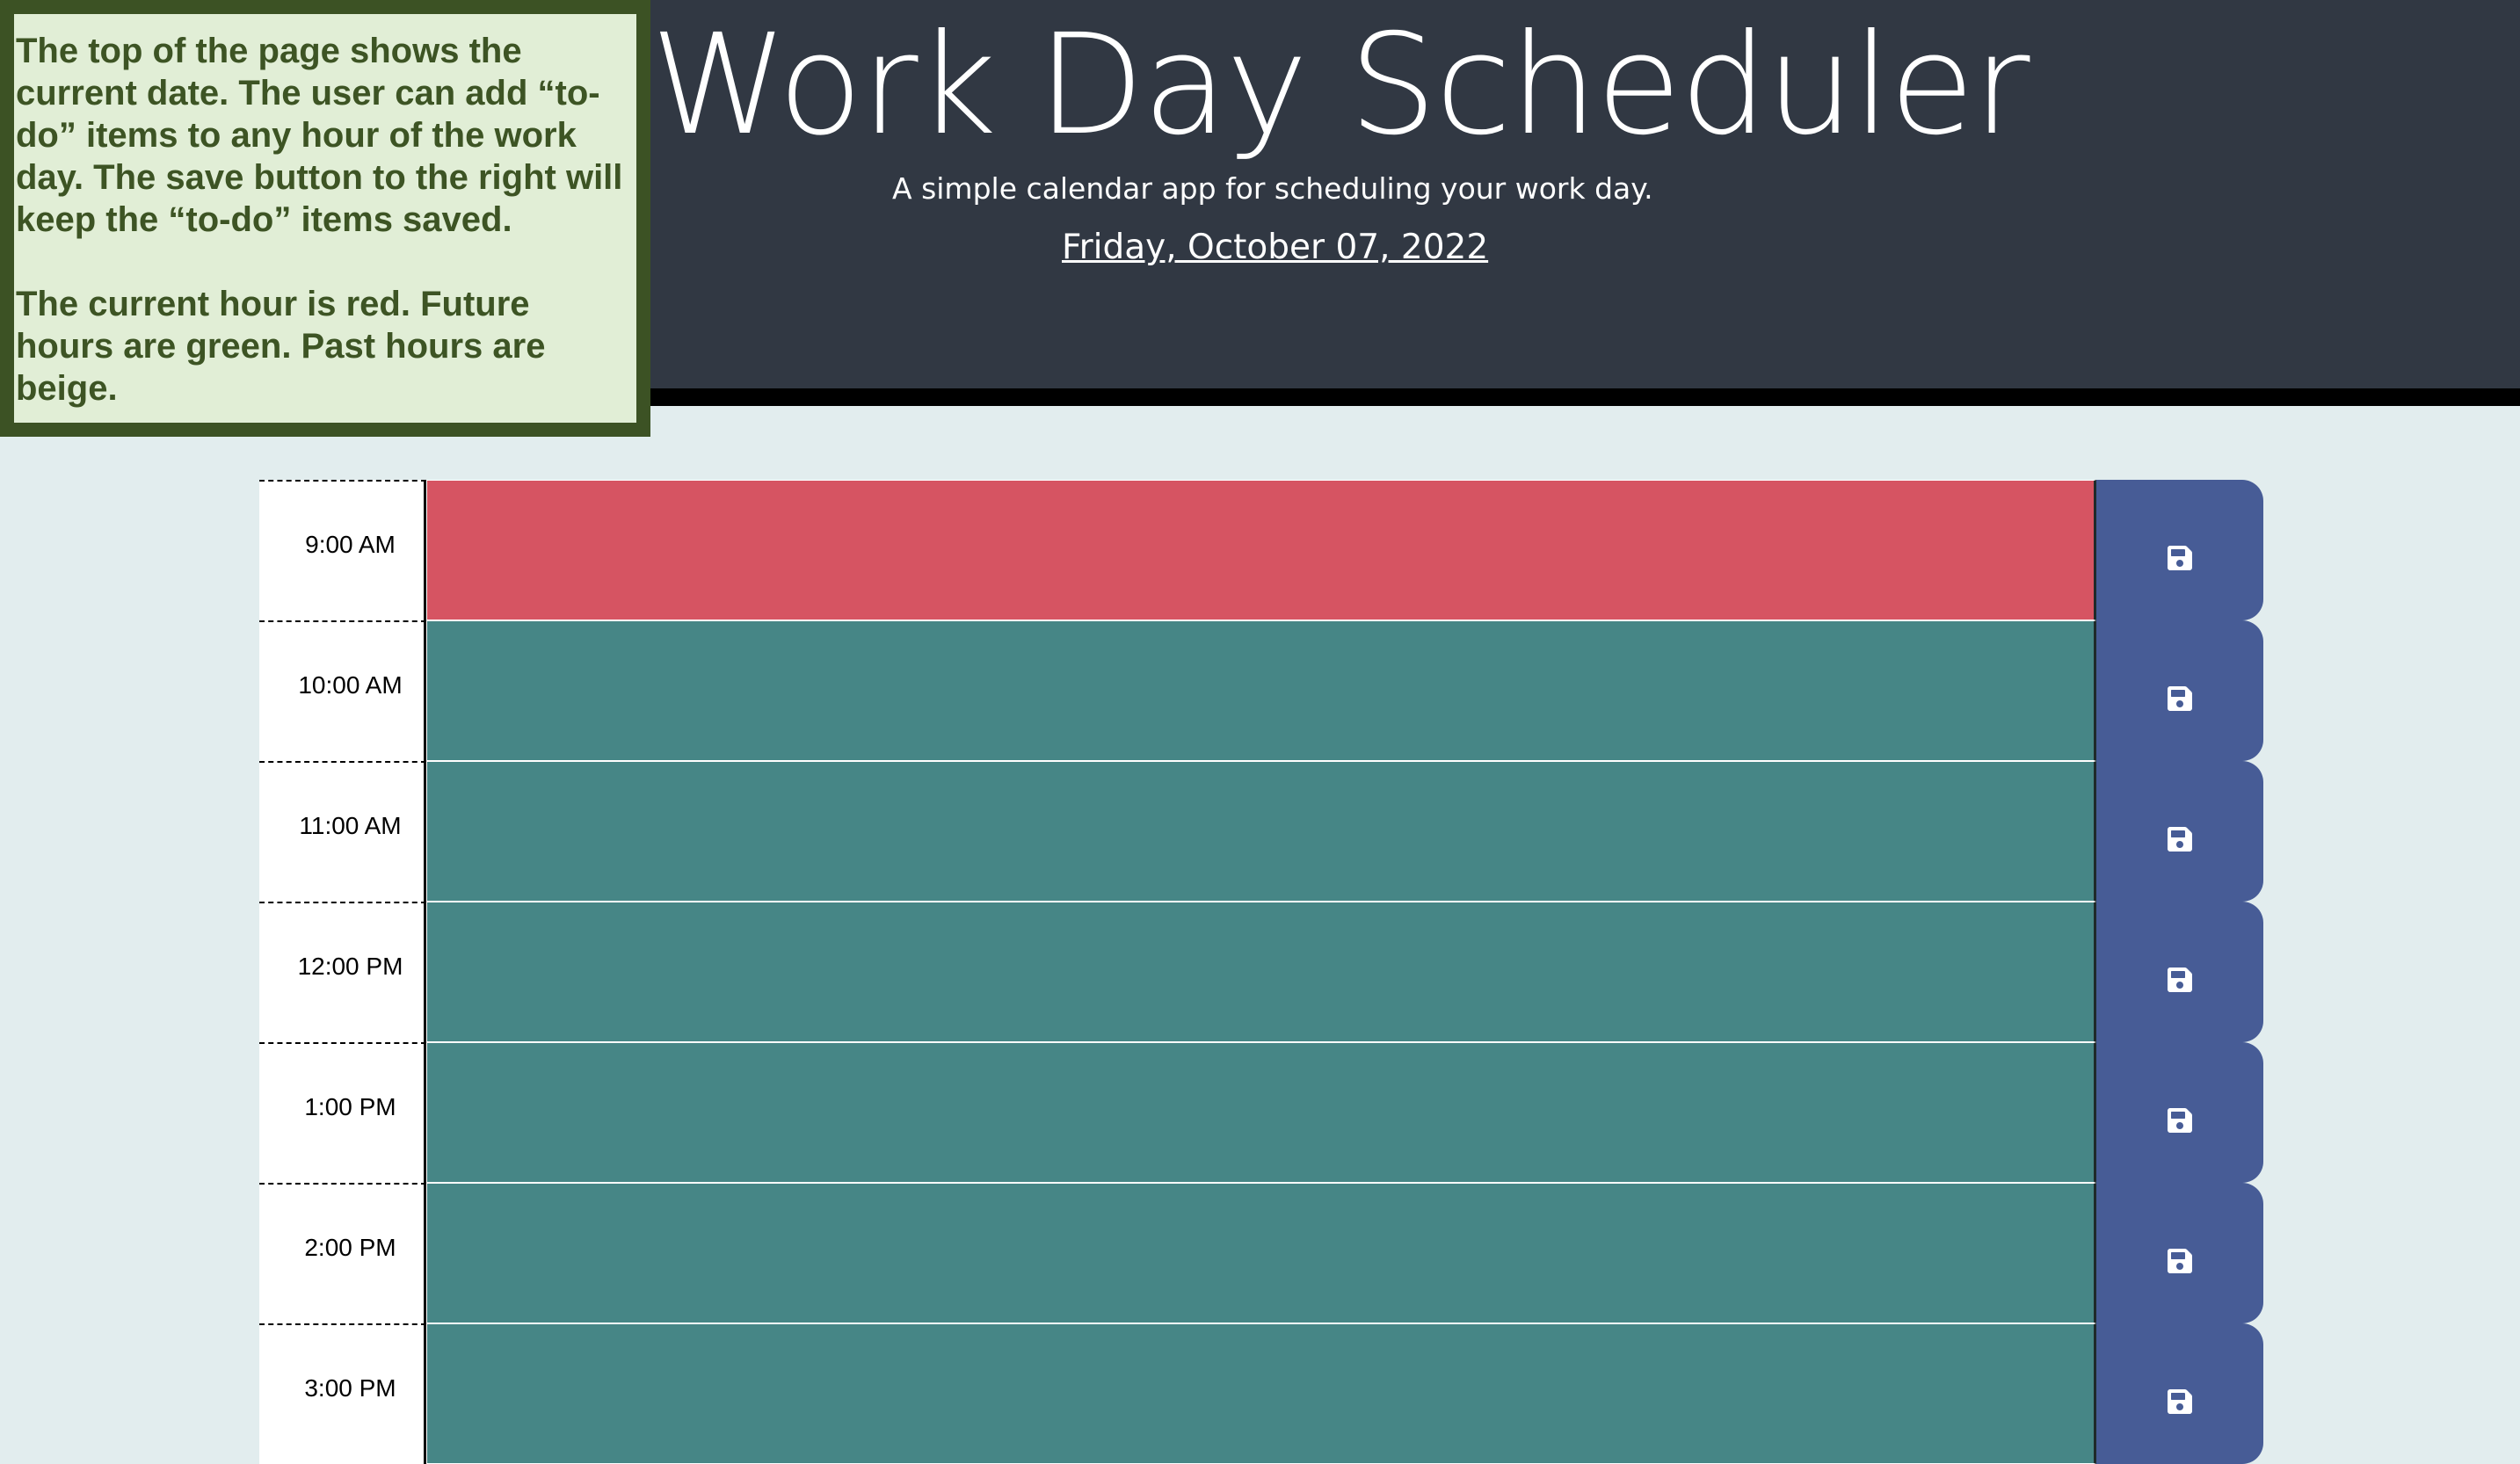  What do you see at coordinates (342, 1112) in the screenshot?
I see `hour-label: 1:00 PM` at bounding box center [342, 1112].